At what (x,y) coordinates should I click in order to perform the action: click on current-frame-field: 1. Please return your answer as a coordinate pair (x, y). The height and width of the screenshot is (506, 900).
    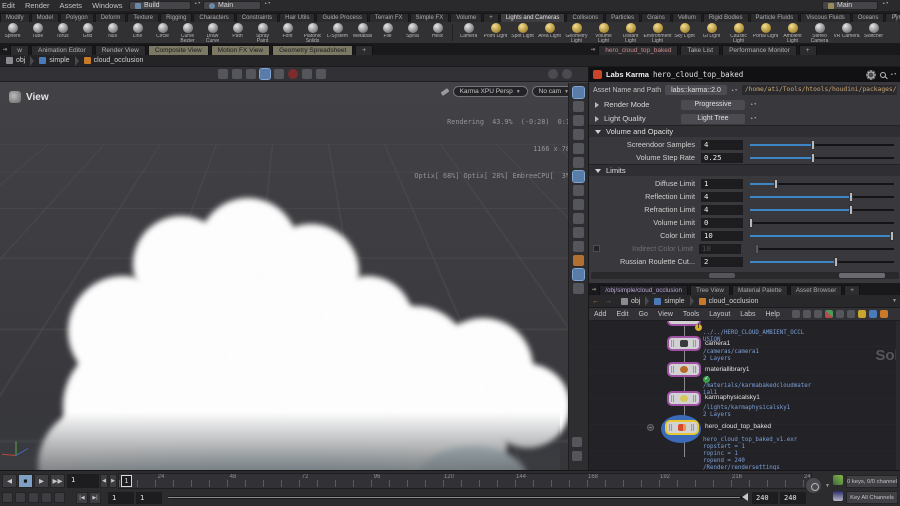
    Looking at the image, I should click on (83, 481).